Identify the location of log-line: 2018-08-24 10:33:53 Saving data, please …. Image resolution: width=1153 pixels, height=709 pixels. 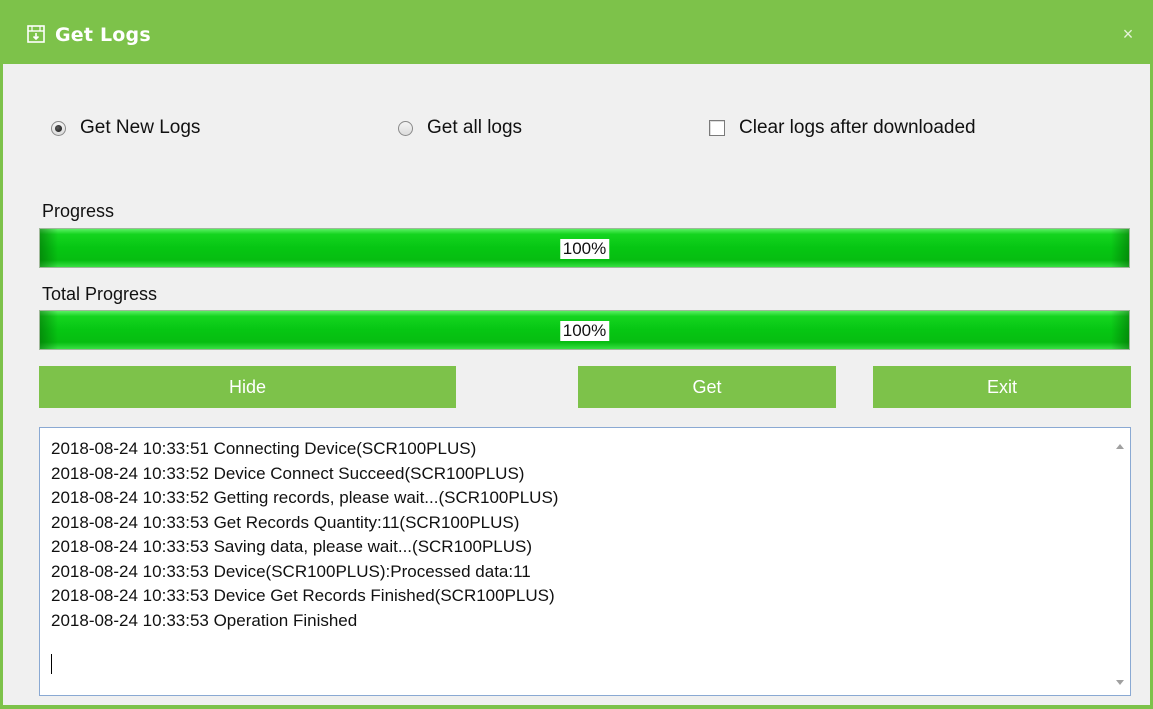
(292, 546).